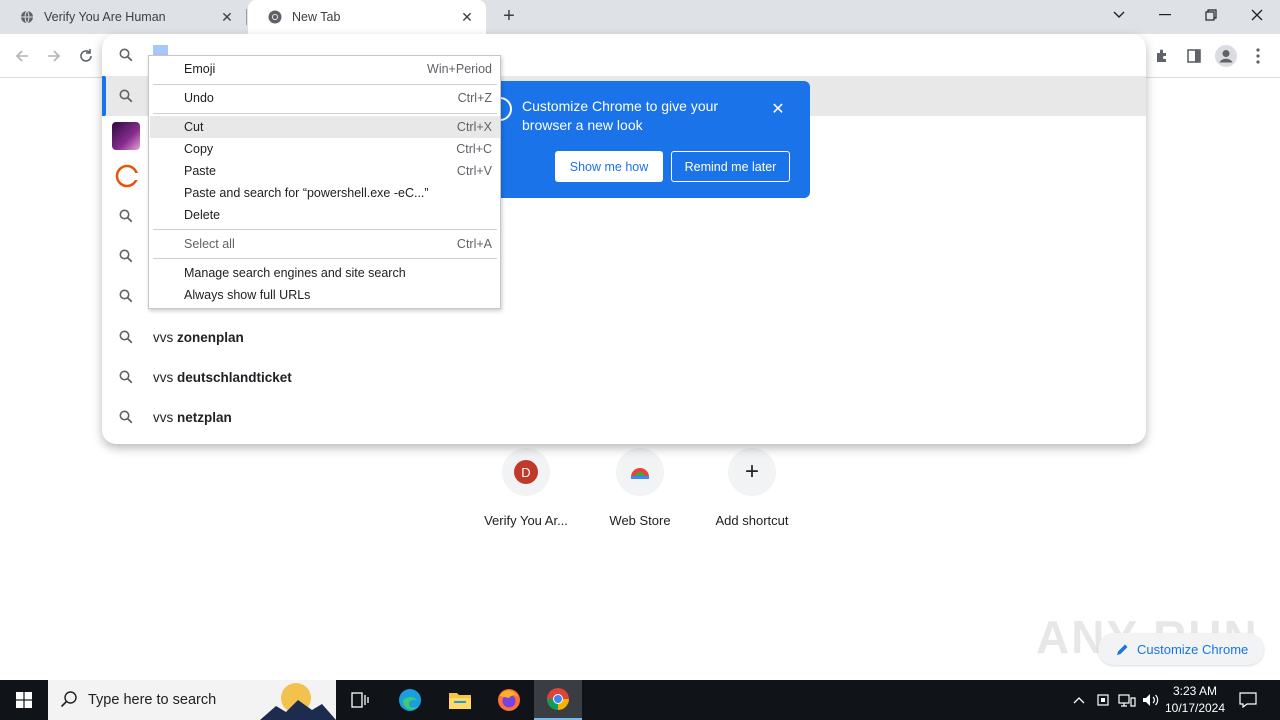  I want to click on plus-icon: +, so click(752, 472).